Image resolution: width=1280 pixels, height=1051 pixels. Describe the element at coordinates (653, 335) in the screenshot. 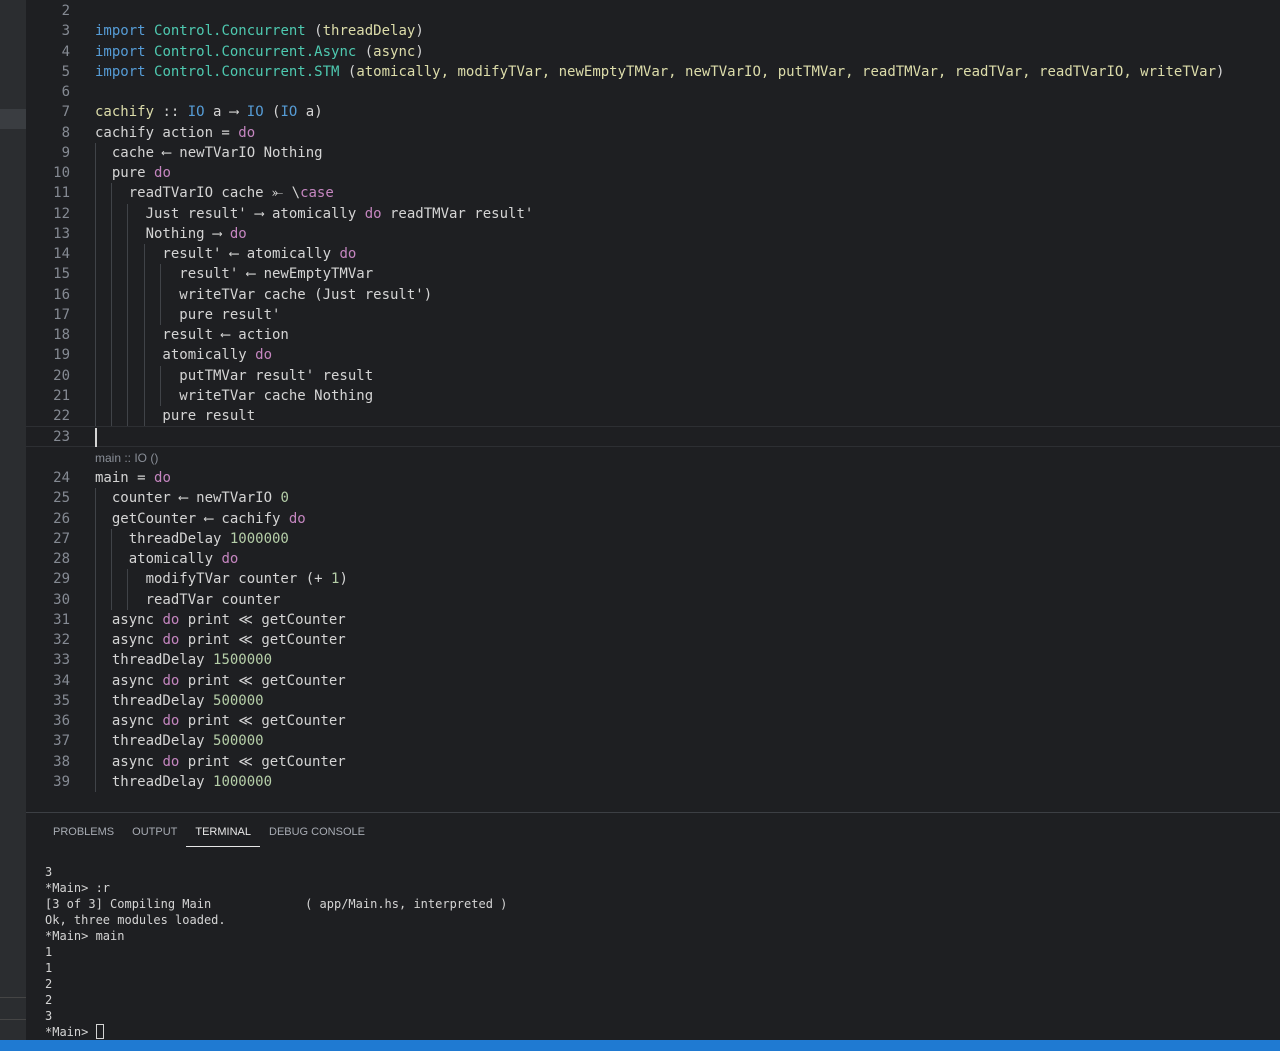

I see `code-line-18: 18 result ⟵ action` at that location.